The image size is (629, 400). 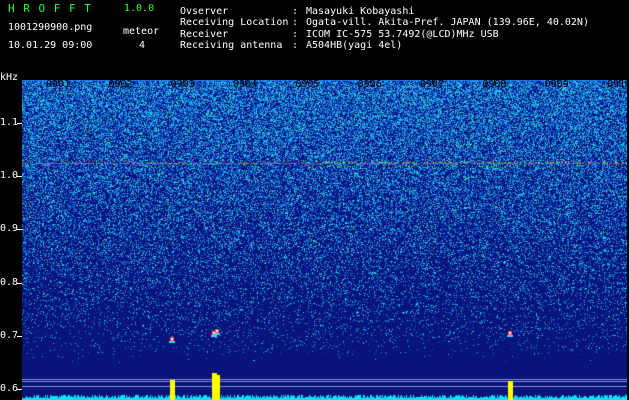 What do you see at coordinates (50, 45) in the screenshot?
I see `datetime: 10.01.29 09:00` at bounding box center [50, 45].